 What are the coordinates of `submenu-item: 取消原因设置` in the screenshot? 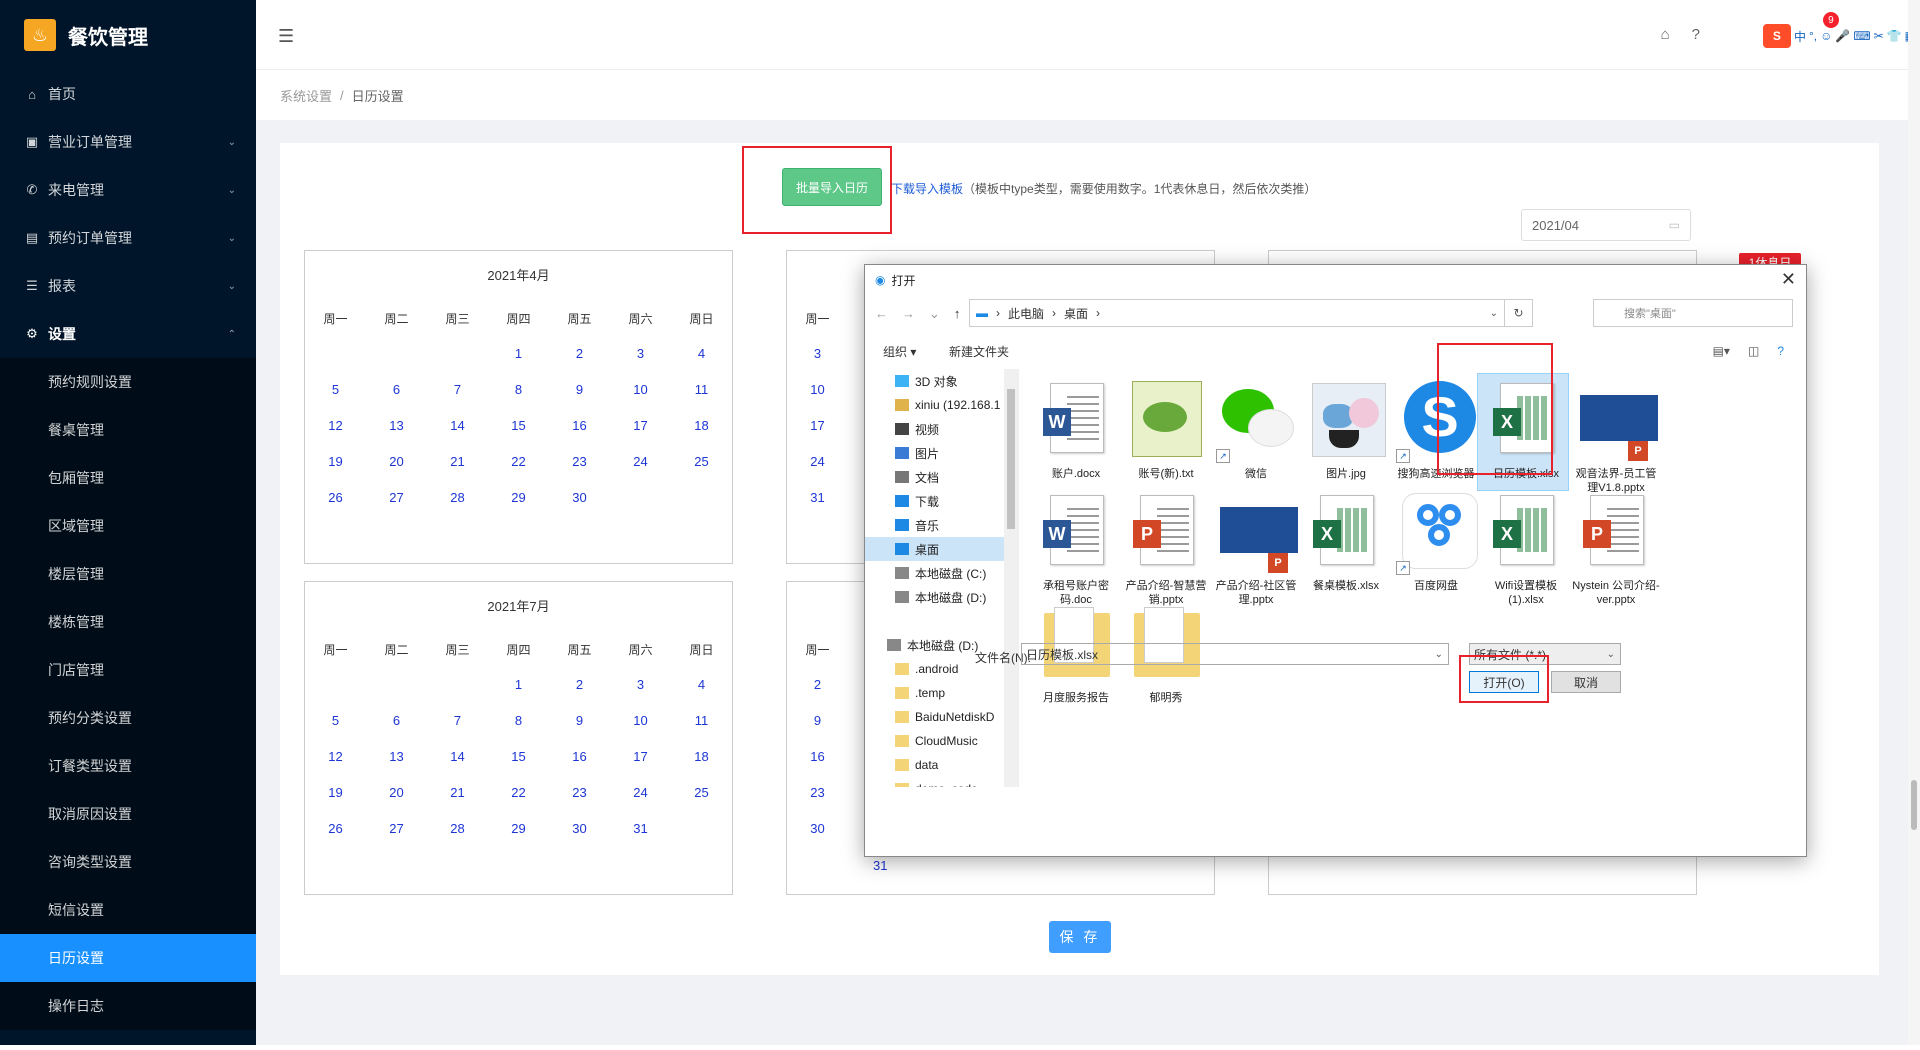 It's located at (128, 814).